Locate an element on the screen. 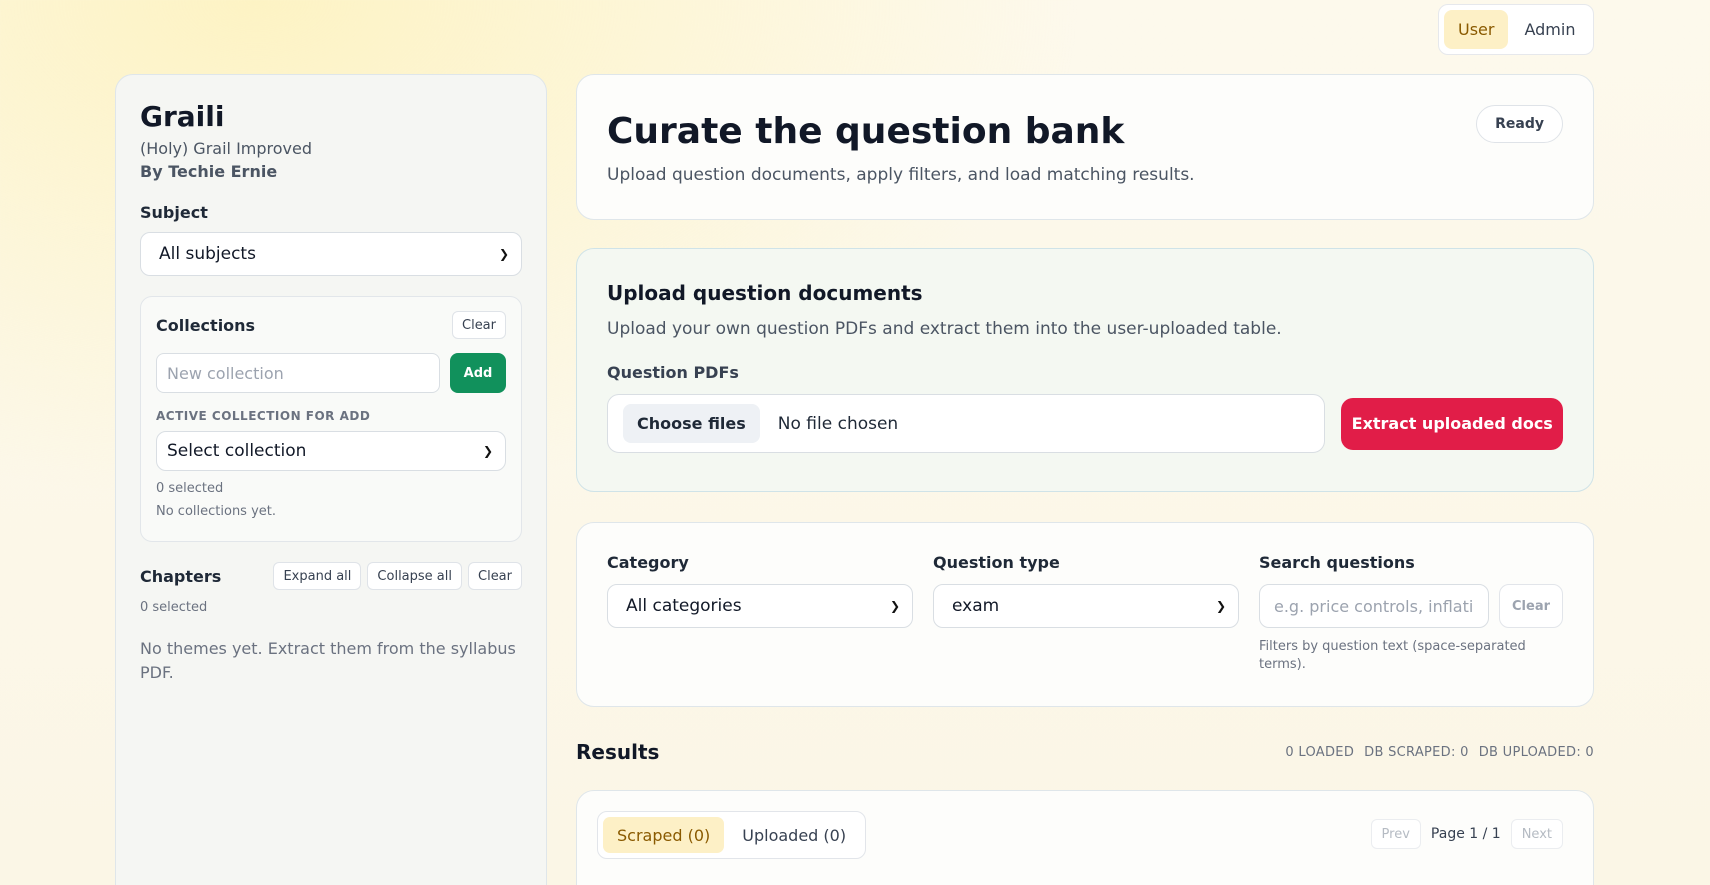  extract-uploaded-docs-button: Extract uploaded docs is located at coordinates (1452, 423).